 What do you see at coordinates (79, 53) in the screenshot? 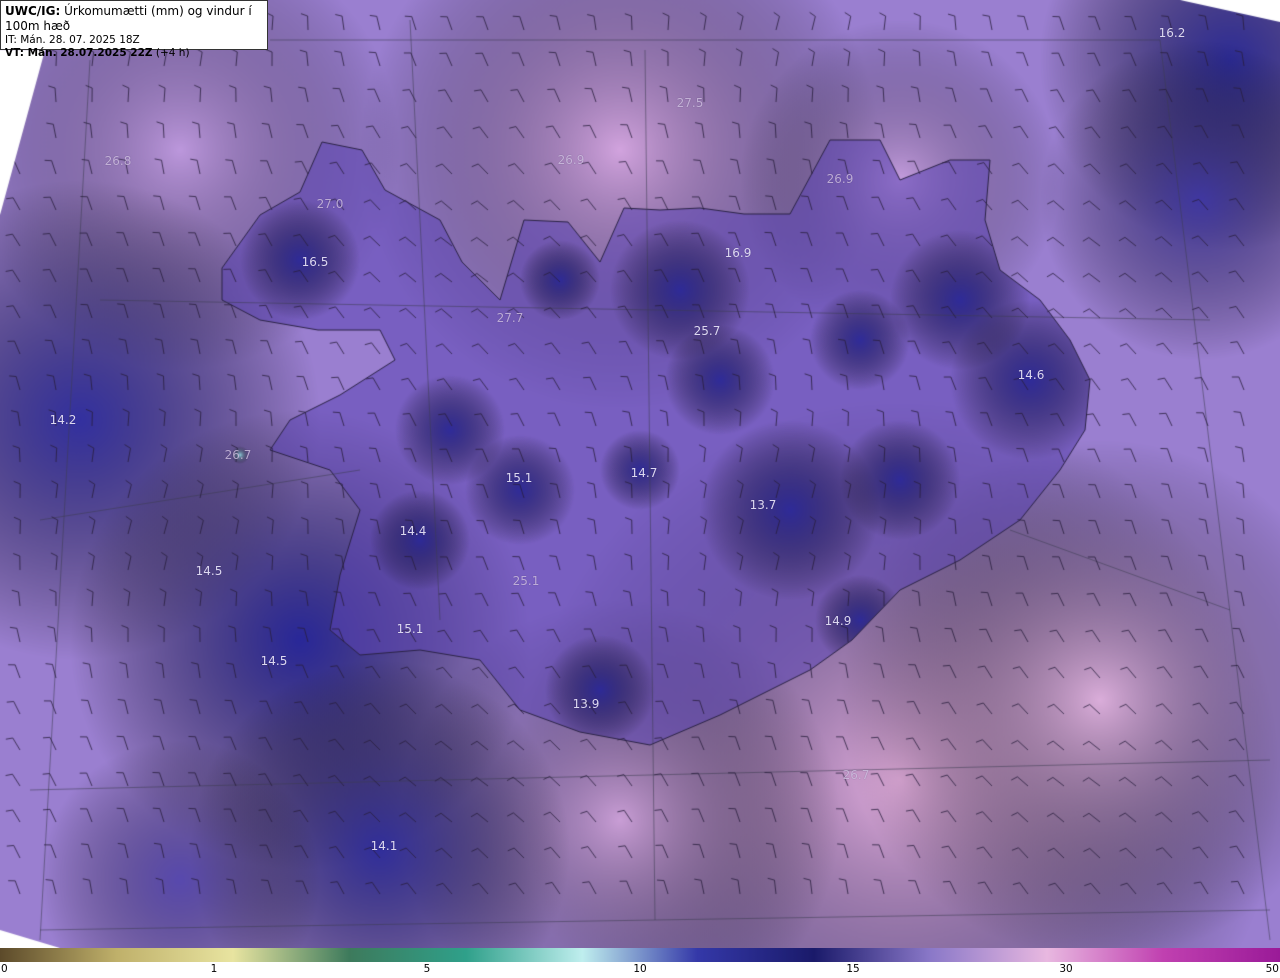
I see `valid-time: VT: Mán. 28.07.2025 22Z` at bounding box center [79, 53].